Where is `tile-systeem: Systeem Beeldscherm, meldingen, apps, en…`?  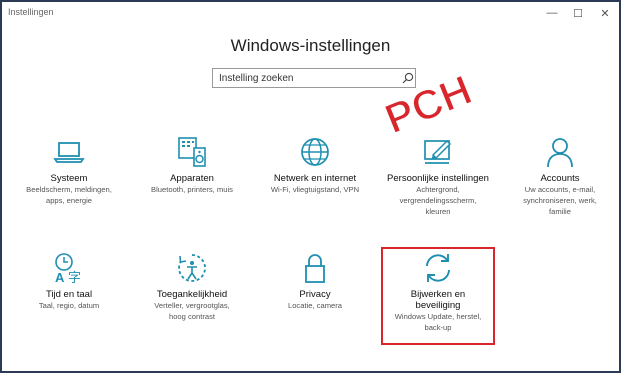
tile-systeem: Systeem Beeldscherm, meldingen, apps, en… is located at coordinates (69, 170).